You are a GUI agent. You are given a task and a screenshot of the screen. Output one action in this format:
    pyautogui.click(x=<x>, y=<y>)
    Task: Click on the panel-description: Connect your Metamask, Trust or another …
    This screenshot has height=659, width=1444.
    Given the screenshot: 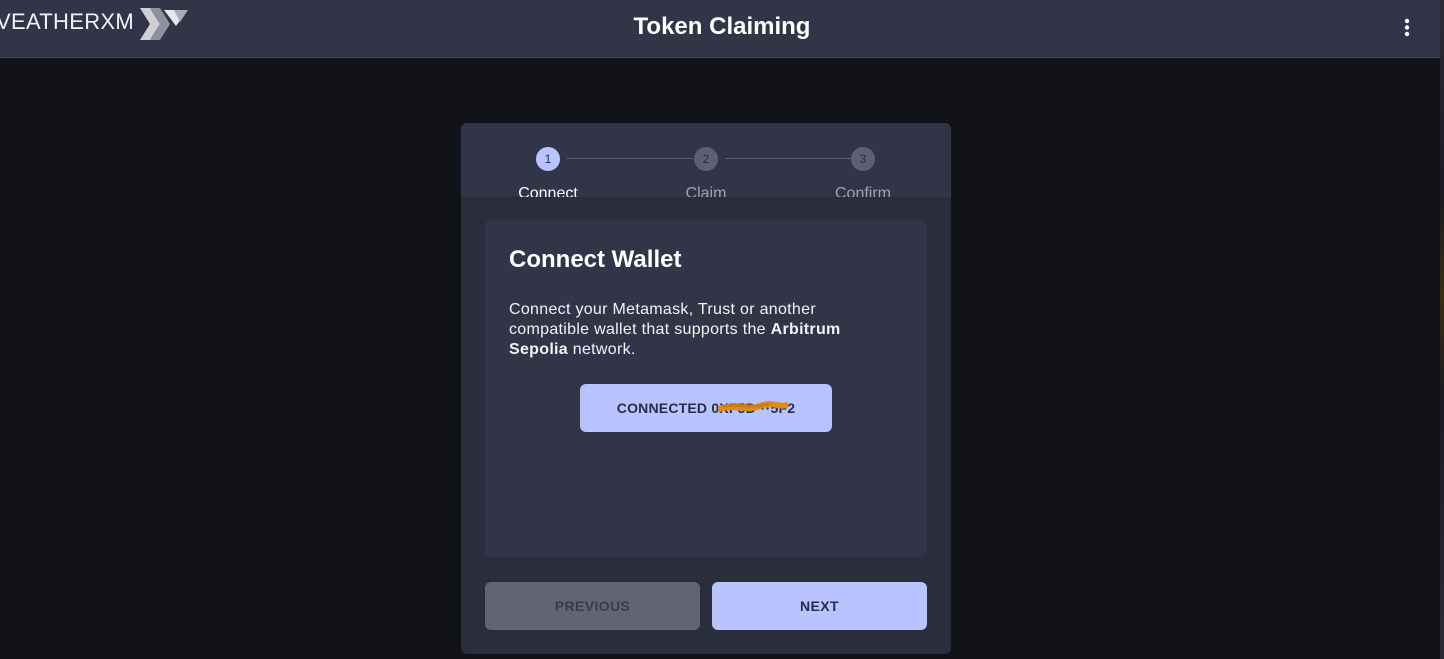 What is the action you would take?
    pyautogui.click(x=699, y=330)
    